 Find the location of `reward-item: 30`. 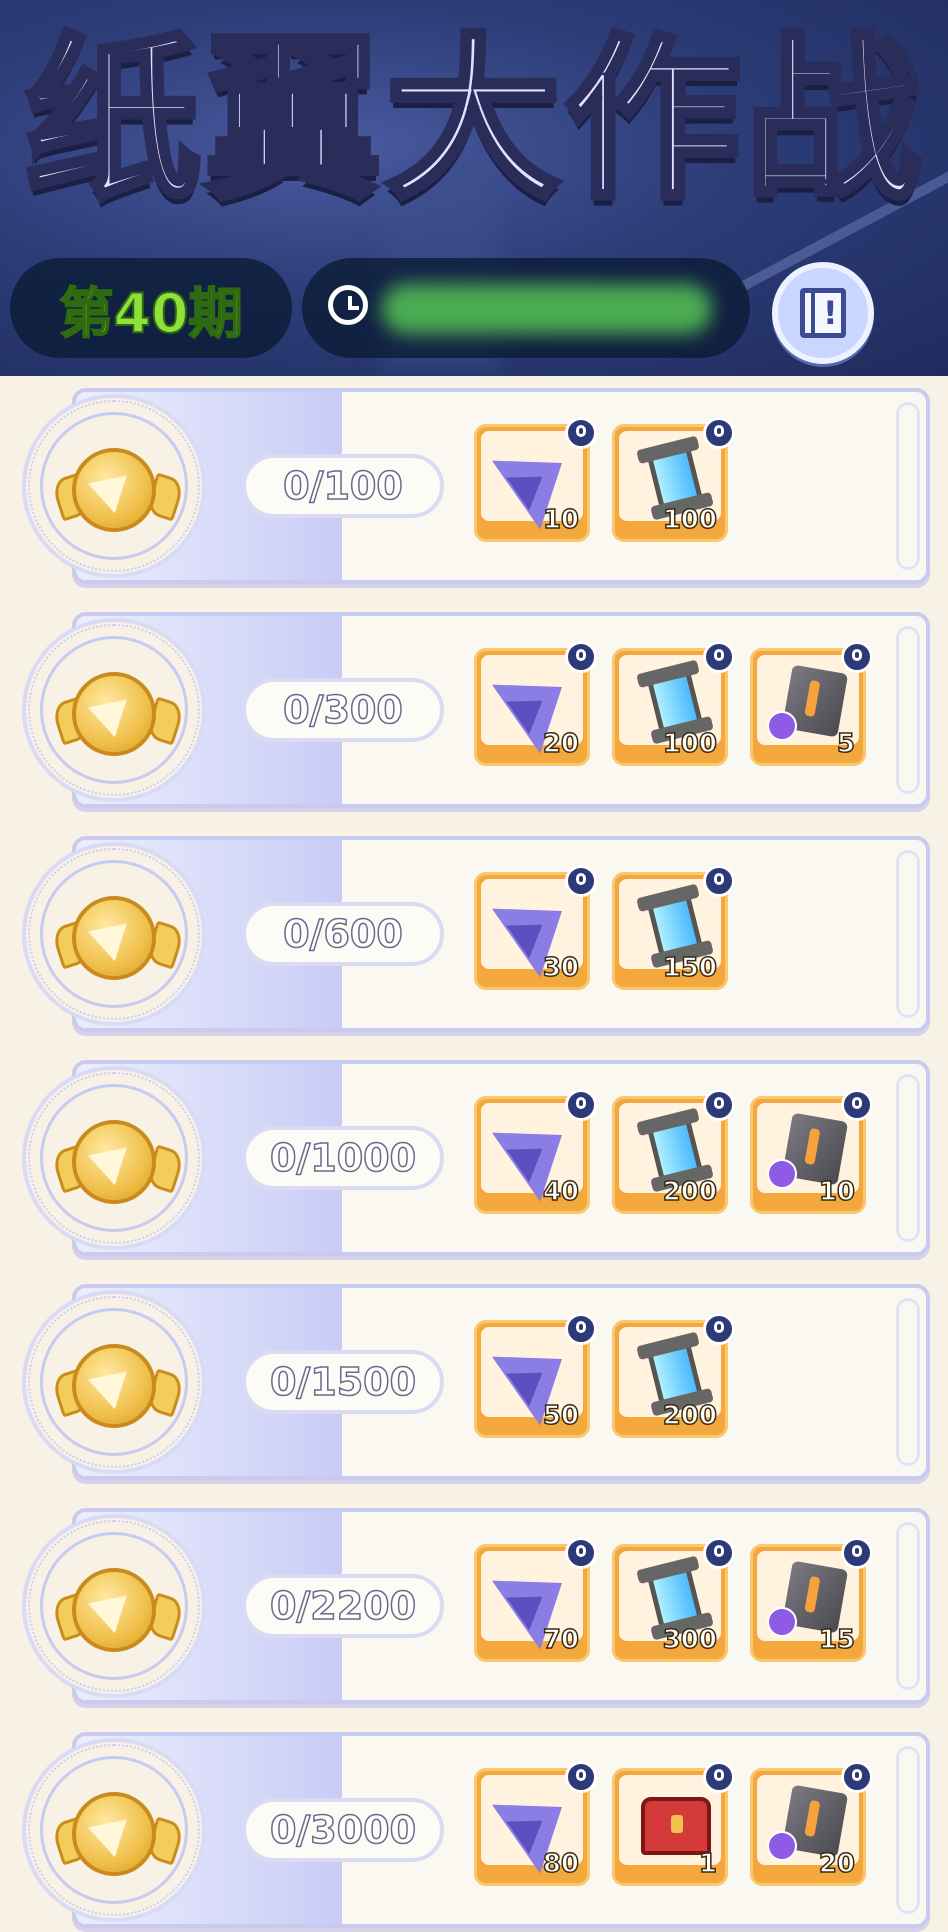

reward-item: 30 is located at coordinates (535, 927).